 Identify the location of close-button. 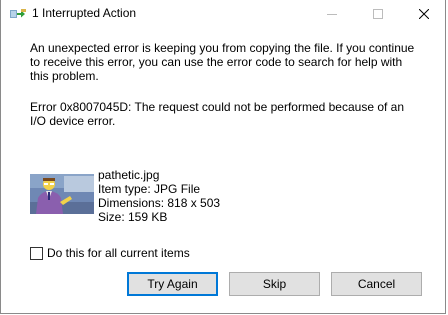
(423, 14).